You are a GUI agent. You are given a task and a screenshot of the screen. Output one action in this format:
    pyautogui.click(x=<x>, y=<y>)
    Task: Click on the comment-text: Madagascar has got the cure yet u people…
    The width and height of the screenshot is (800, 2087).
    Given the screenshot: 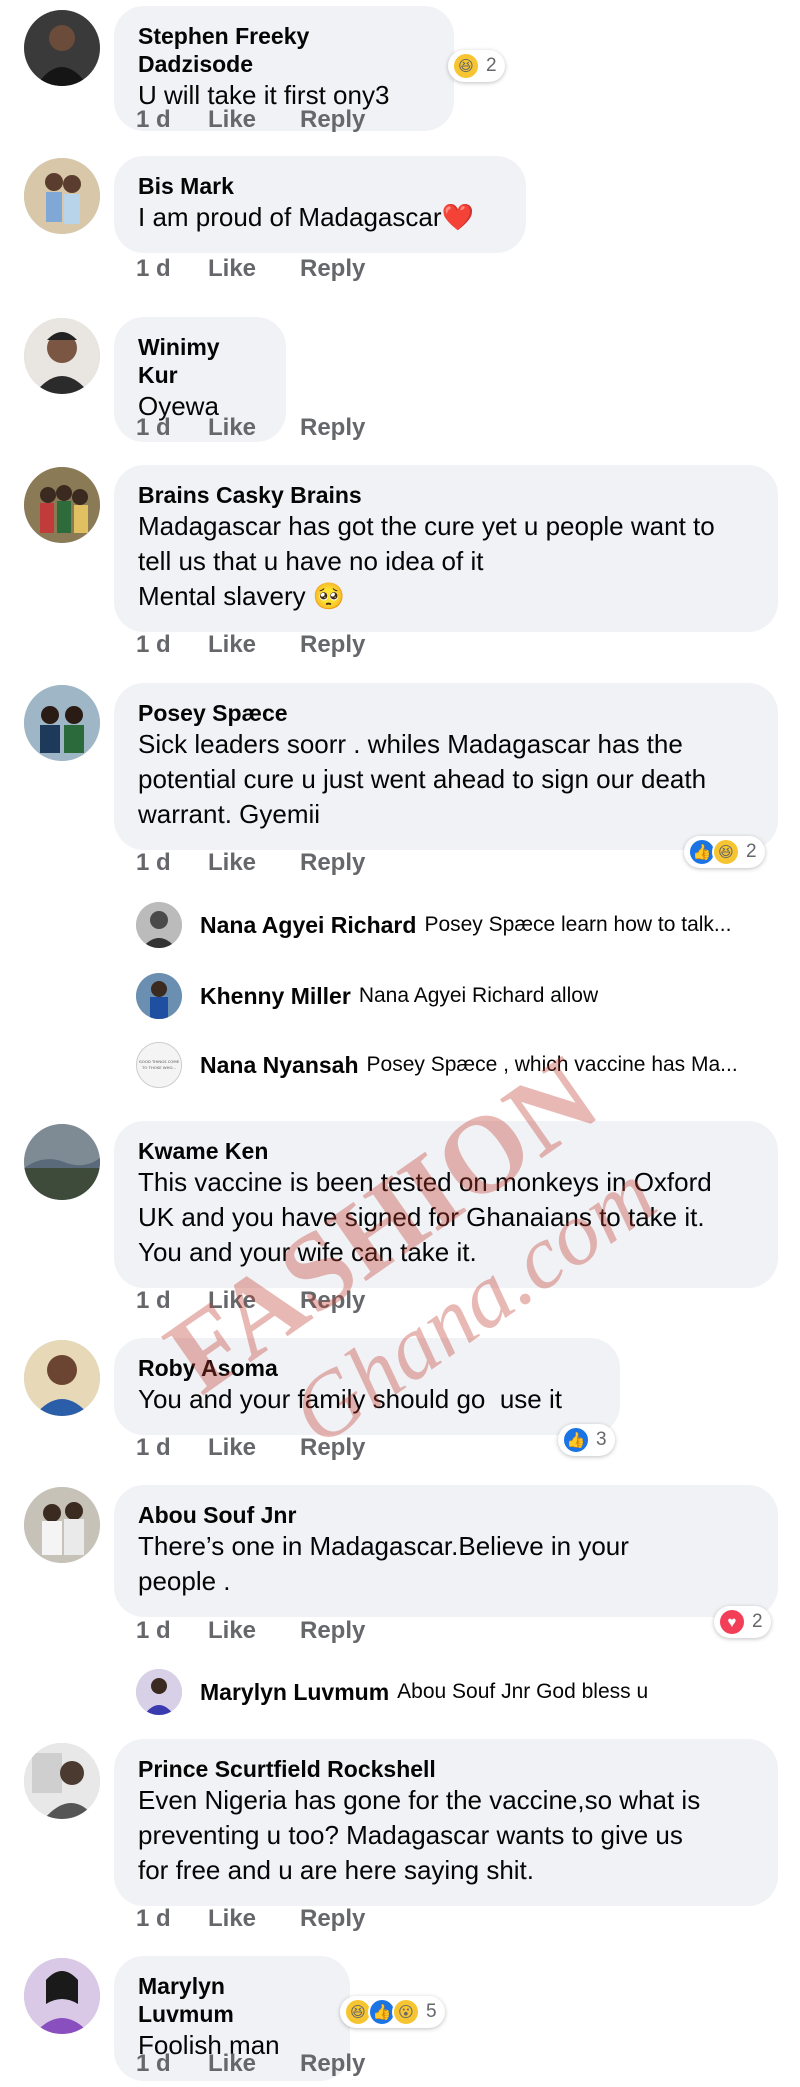 What is the action you would take?
    pyautogui.click(x=426, y=561)
    